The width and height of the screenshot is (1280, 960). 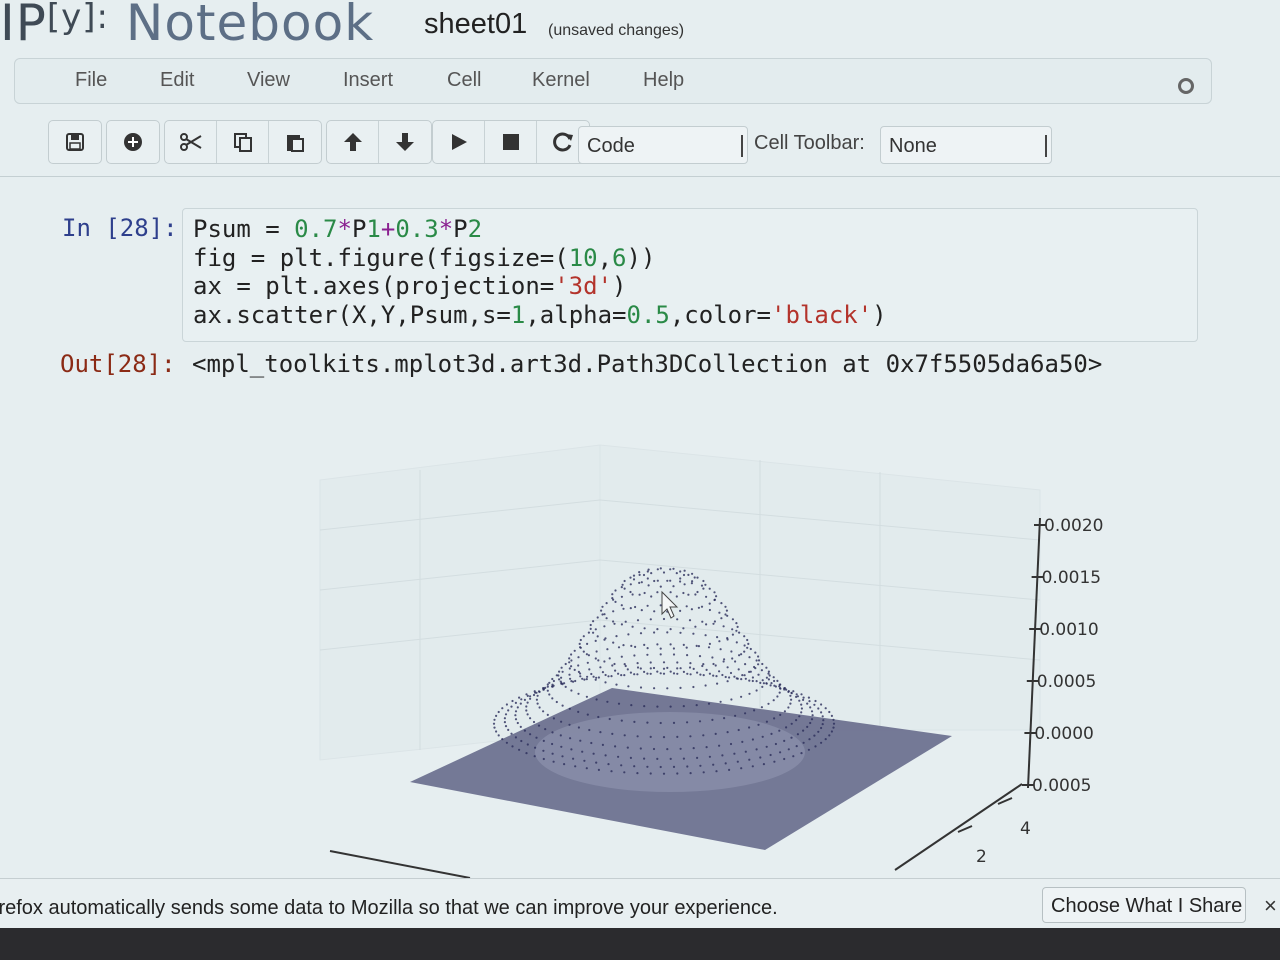 What do you see at coordinates (243, 142) in the screenshot?
I see `copy-button` at bounding box center [243, 142].